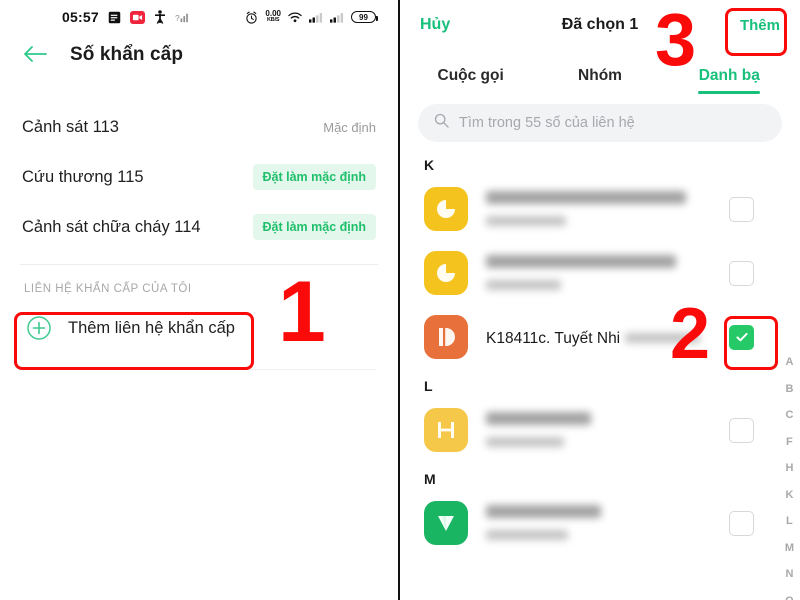 The image size is (800, 600). Describe the element at coordinates (751, 343) in the screenshot. I see `annotation-box-step2` at that location.